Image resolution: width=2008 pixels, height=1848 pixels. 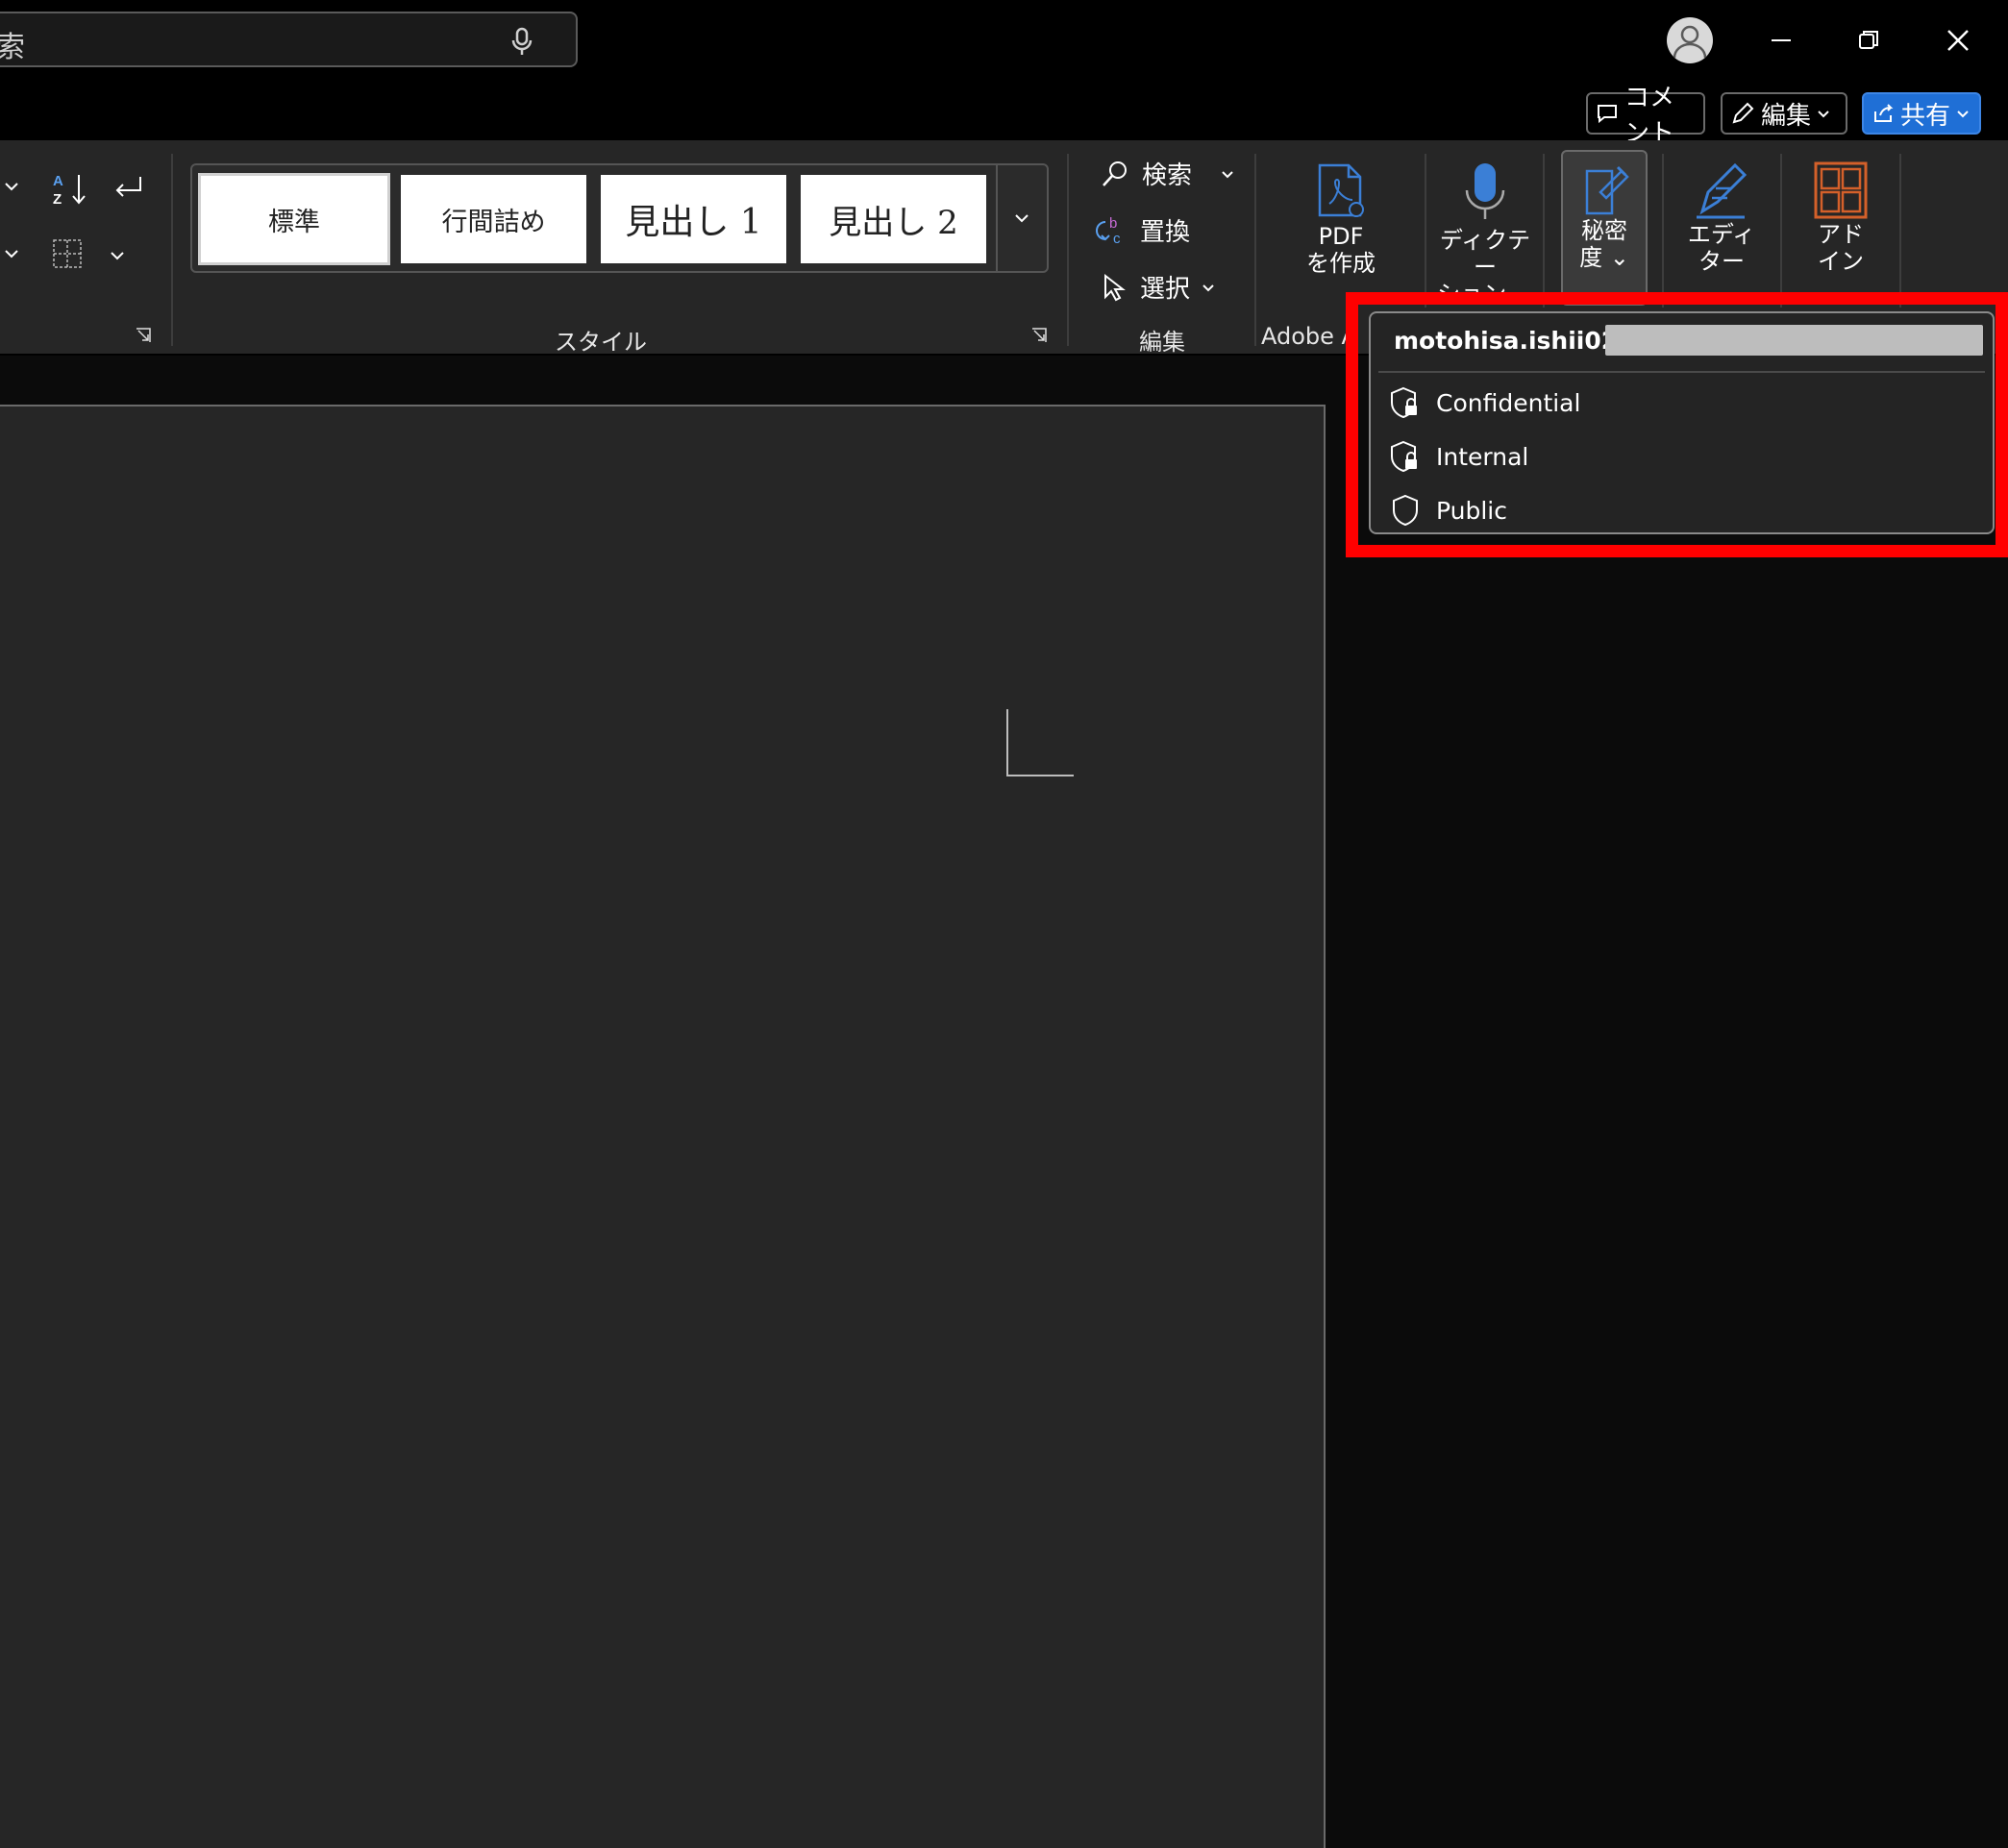 I want to click on select-button: 選択, so click(x=1157, y=287).